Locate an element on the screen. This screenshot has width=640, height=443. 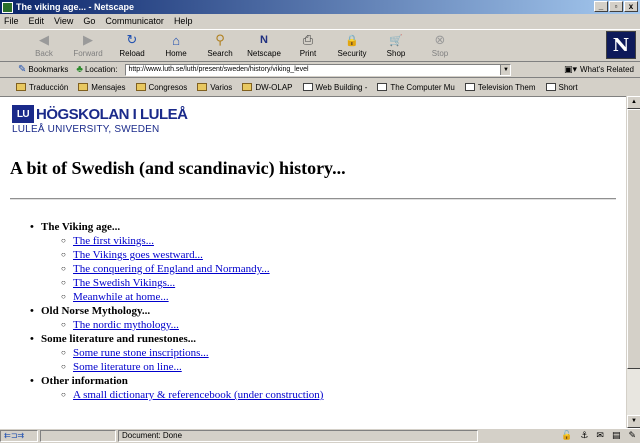
section-heading: Other information is located at coordinates (84, 381).